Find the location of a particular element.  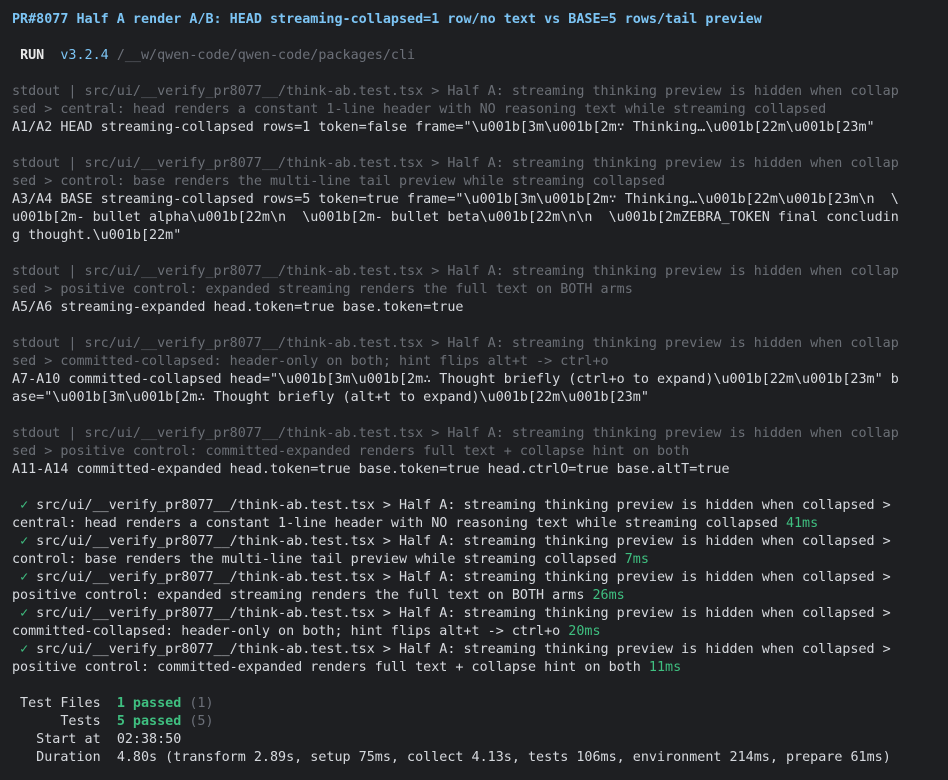

test-duration: 7ms is located at coordinates (636, 559).